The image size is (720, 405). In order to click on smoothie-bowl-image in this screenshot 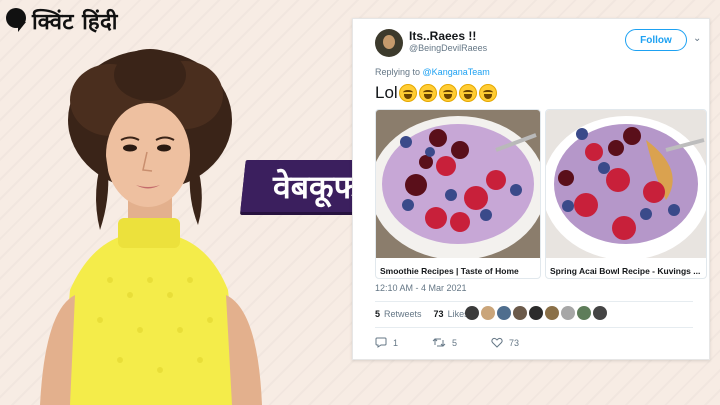, I will do `click(458, 184)`.